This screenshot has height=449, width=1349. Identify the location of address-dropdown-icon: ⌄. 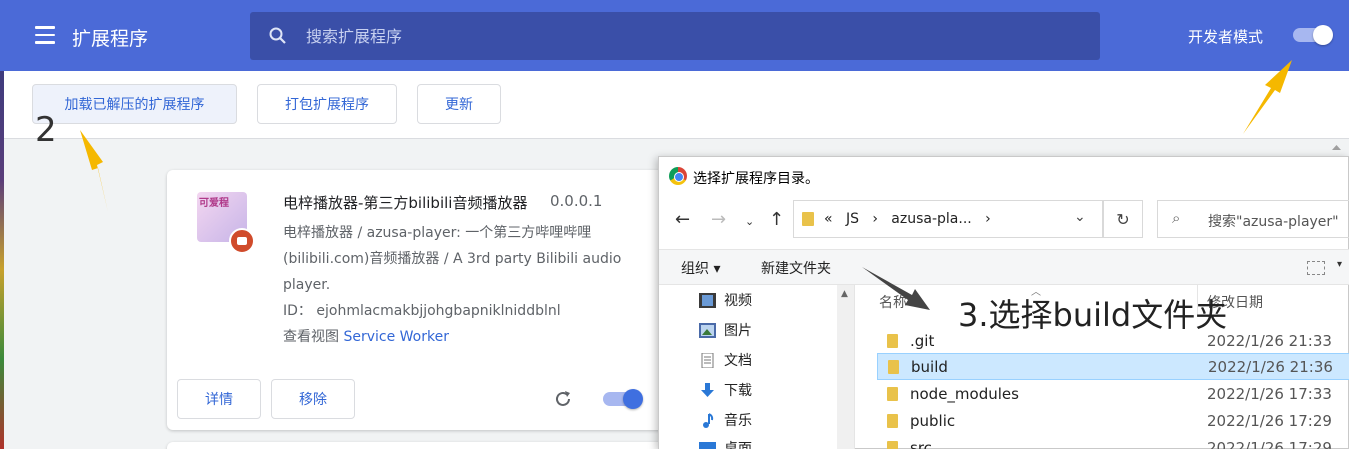
(1080, 217).